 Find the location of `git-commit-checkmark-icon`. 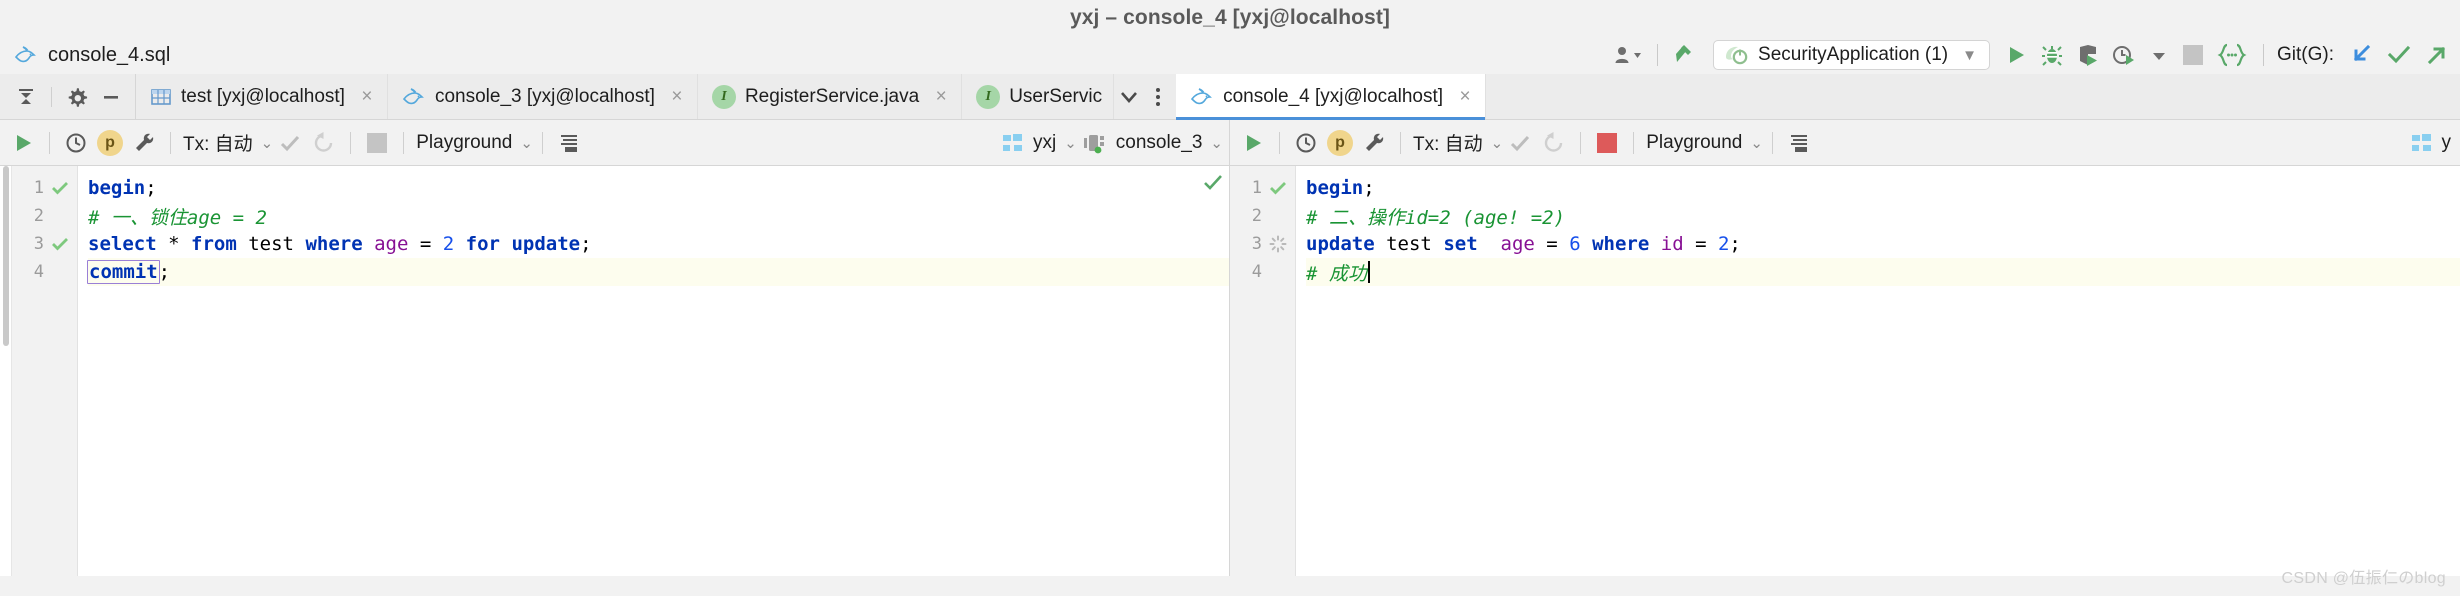

git-commit-checkmark-icon is located at coordinates (2399, 55).